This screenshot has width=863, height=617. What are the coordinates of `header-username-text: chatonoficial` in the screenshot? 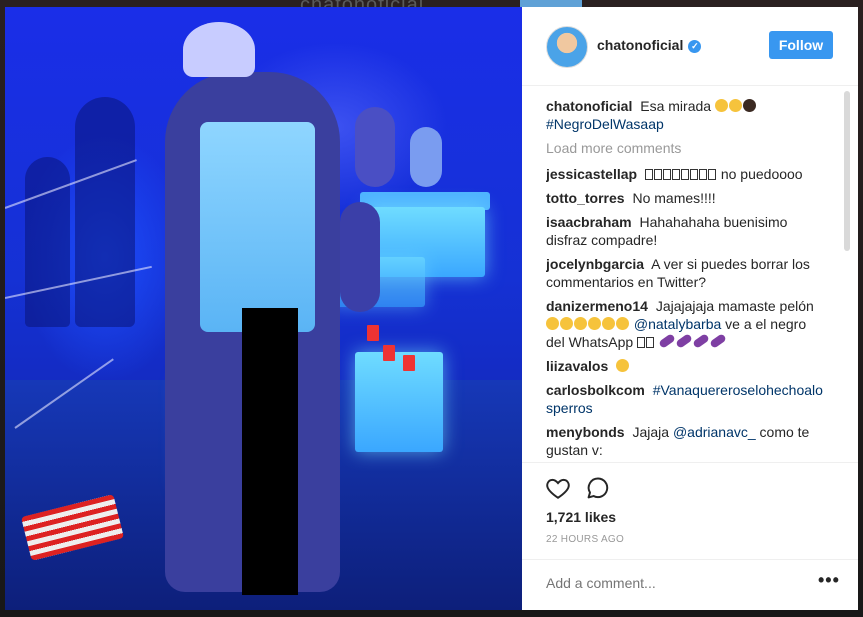 It's located at (640, 45).